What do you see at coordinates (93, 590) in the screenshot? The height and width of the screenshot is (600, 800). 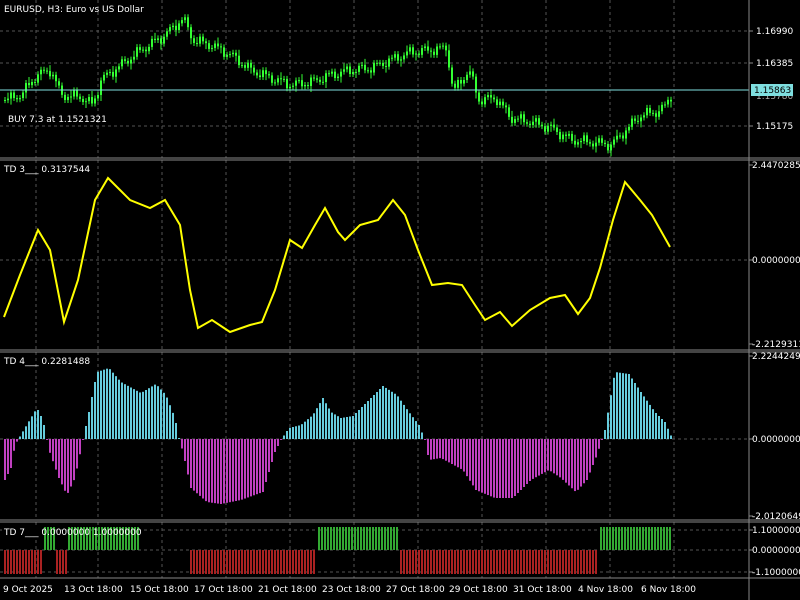 I see `time-tick: 13 Oct 18:00` at bounding box center [93, 590].